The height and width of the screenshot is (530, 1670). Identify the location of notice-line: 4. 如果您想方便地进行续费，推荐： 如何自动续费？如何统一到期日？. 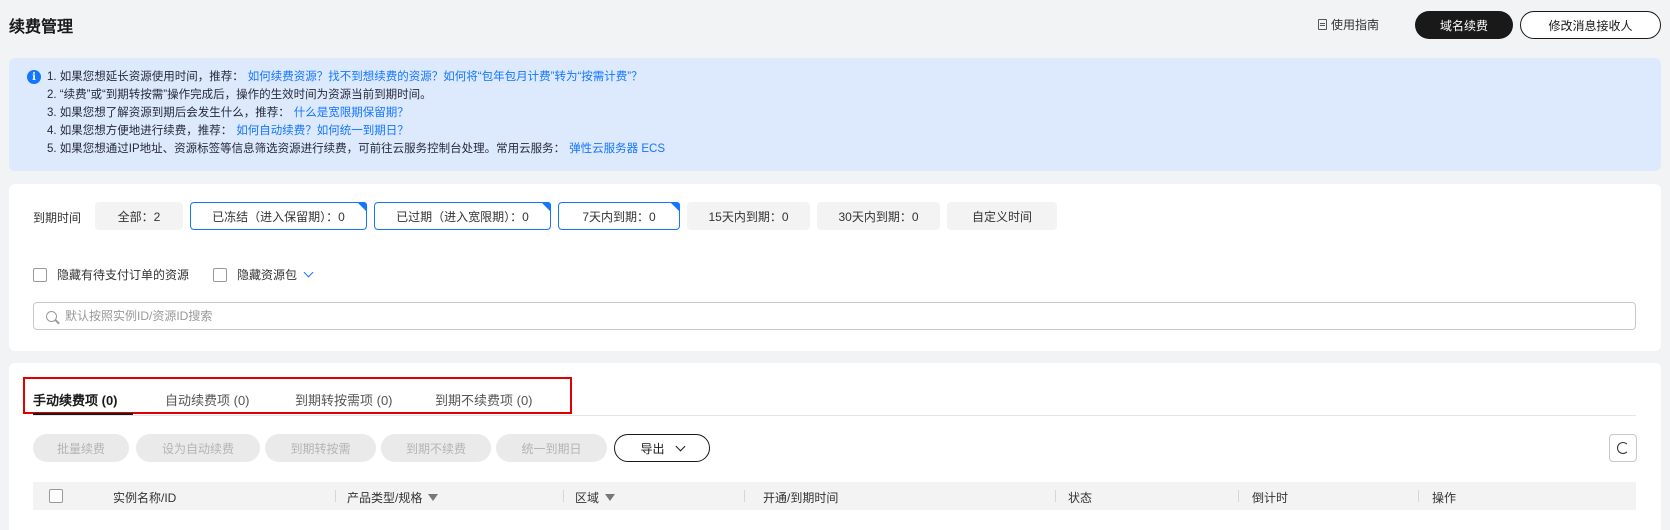
(356, 132).